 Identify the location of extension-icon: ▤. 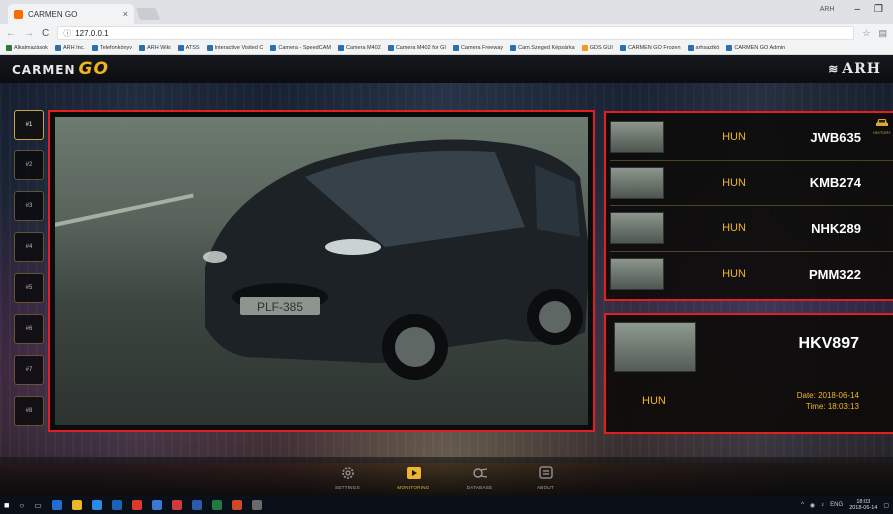
(882, 33).